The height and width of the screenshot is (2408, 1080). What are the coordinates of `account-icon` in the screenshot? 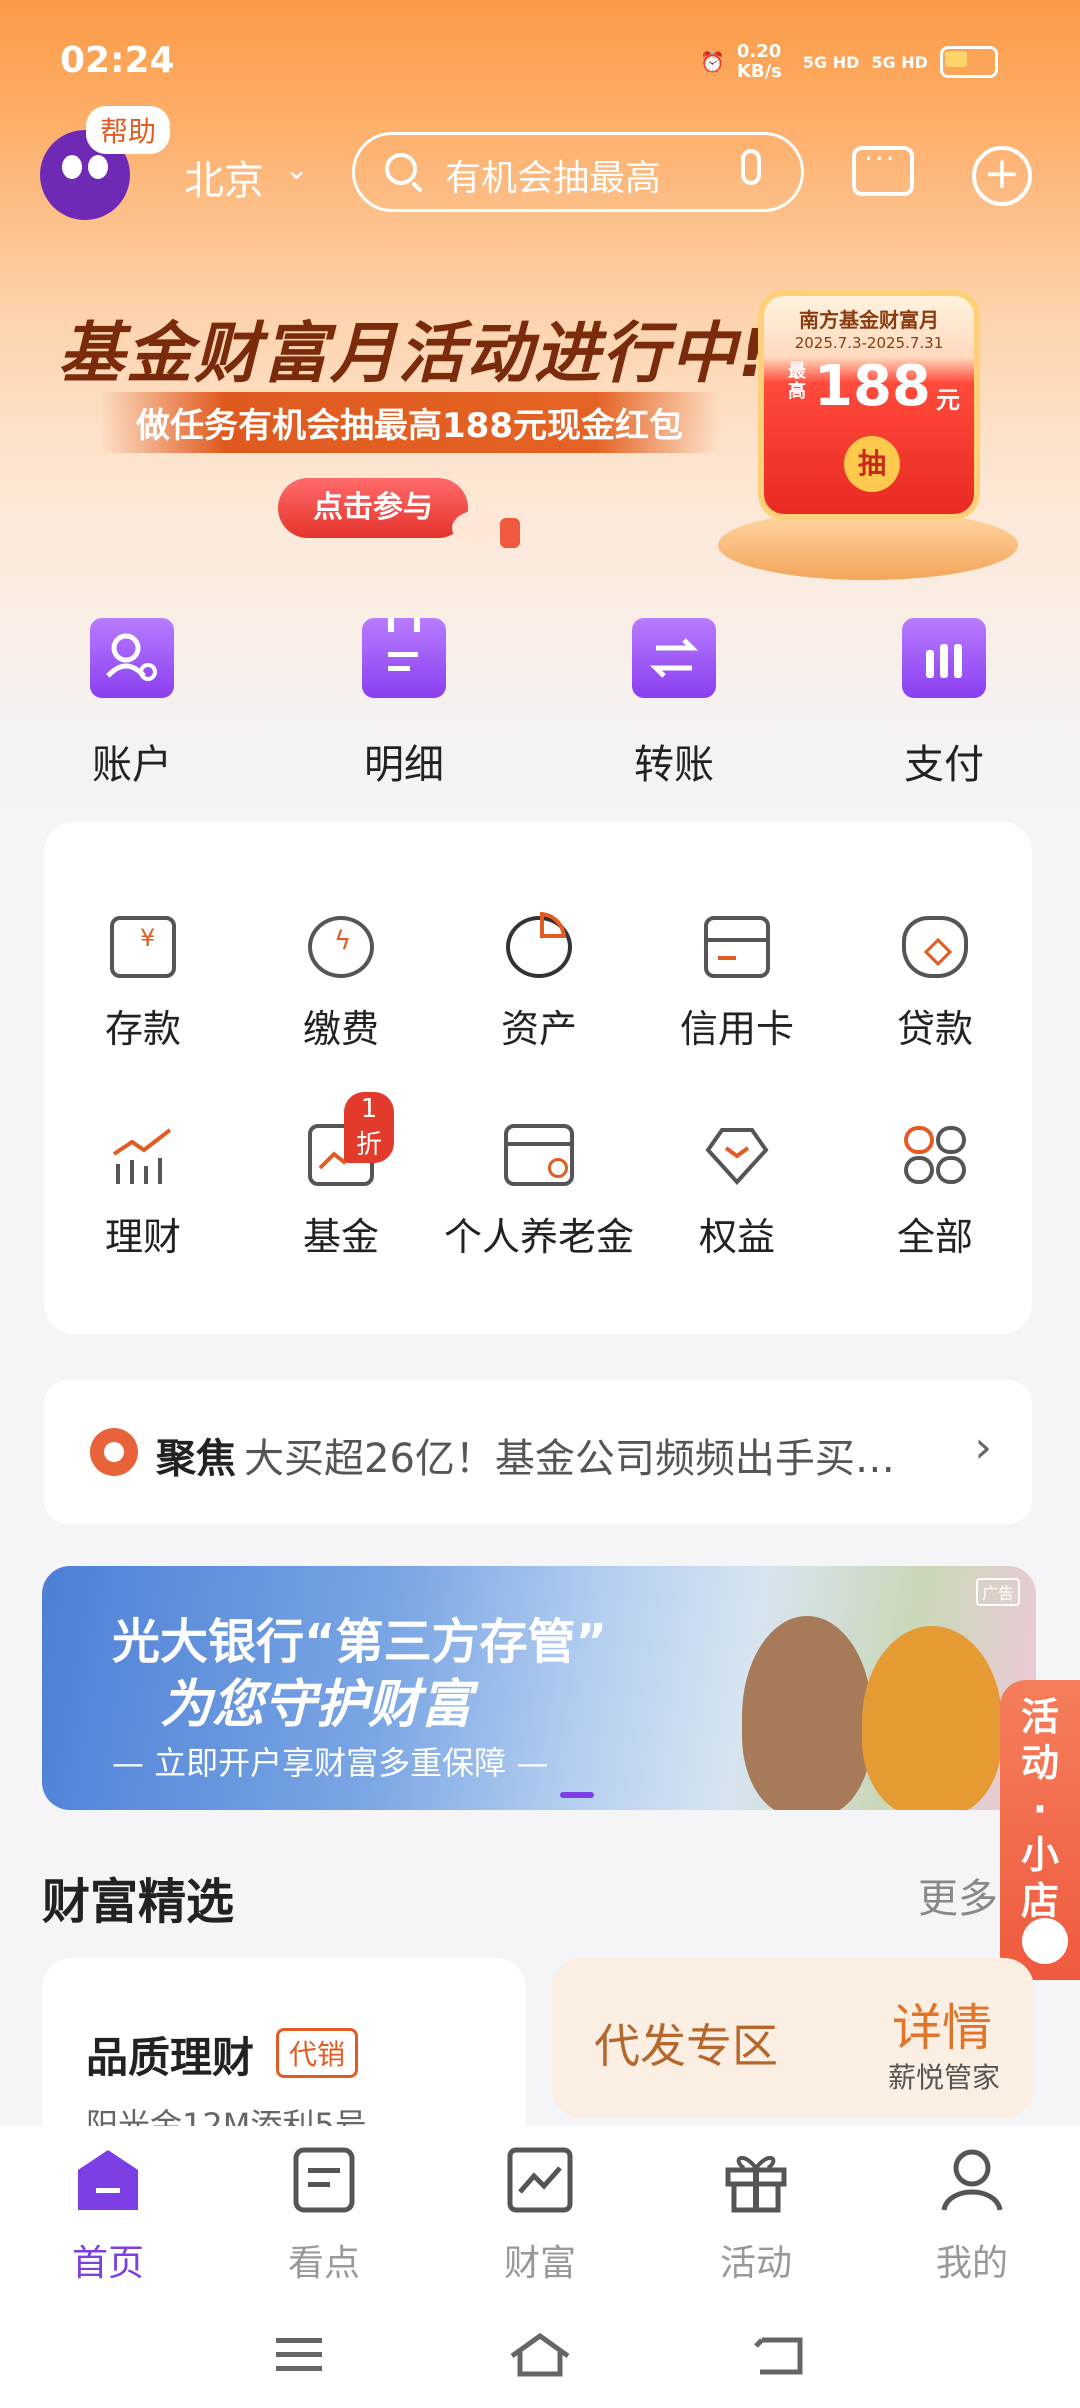 It's located at (132, 658).